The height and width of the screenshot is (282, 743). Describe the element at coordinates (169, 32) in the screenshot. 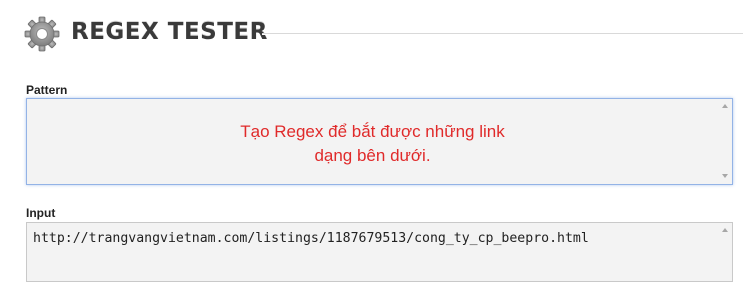

I see `app-title: REGEX TESTER` at that location.